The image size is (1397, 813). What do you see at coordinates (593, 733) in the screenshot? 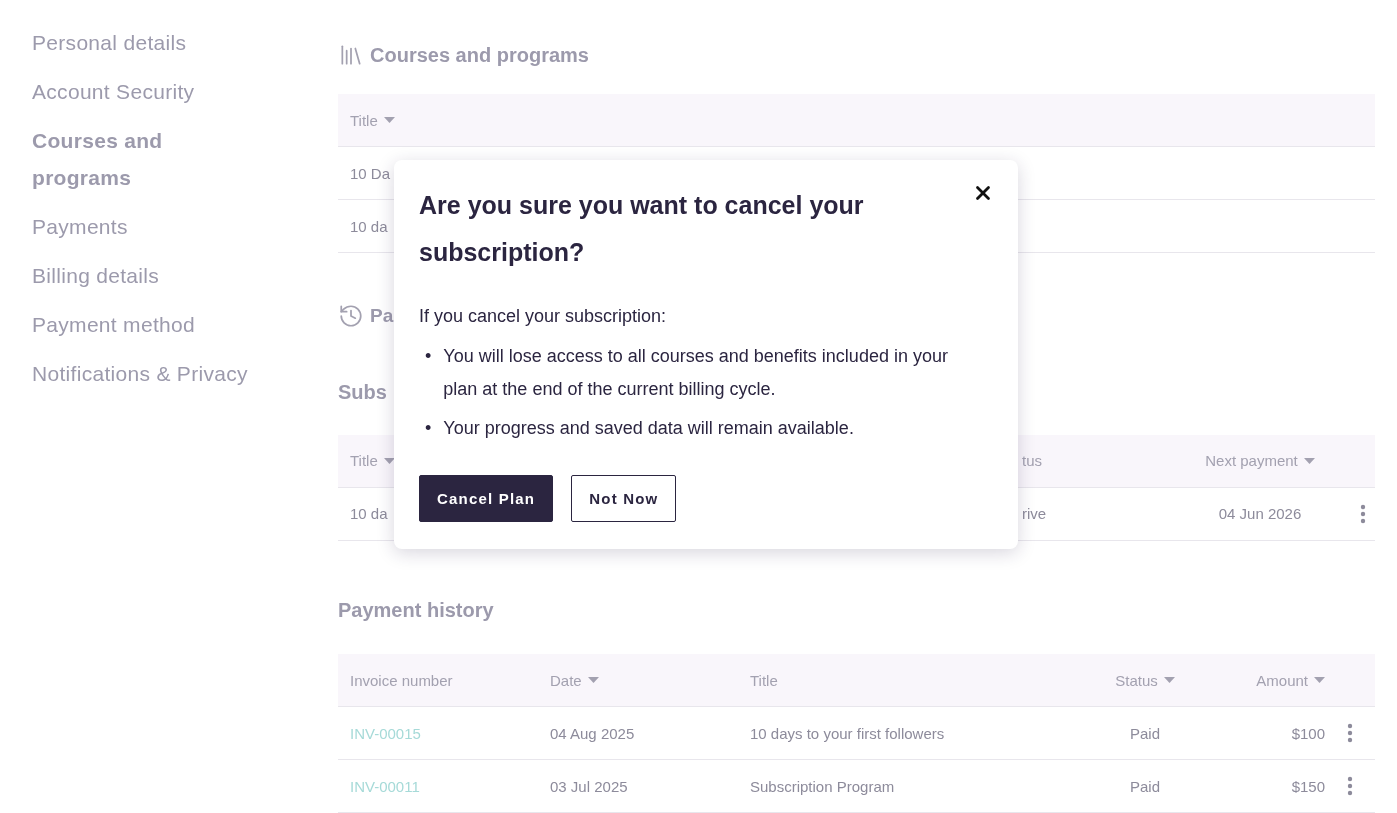
I see `table-cell-text: 04 Aug 2025` at bounding box center [593, 733].